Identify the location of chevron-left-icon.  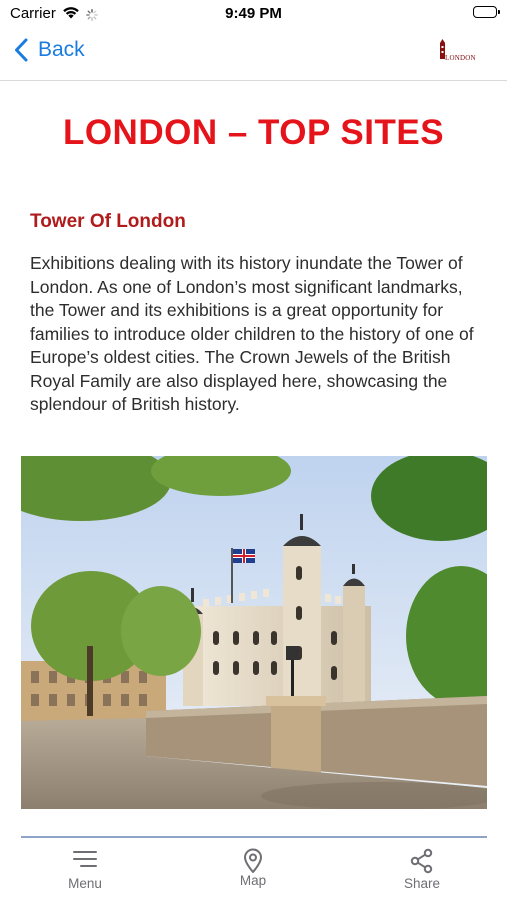
(21, 50).